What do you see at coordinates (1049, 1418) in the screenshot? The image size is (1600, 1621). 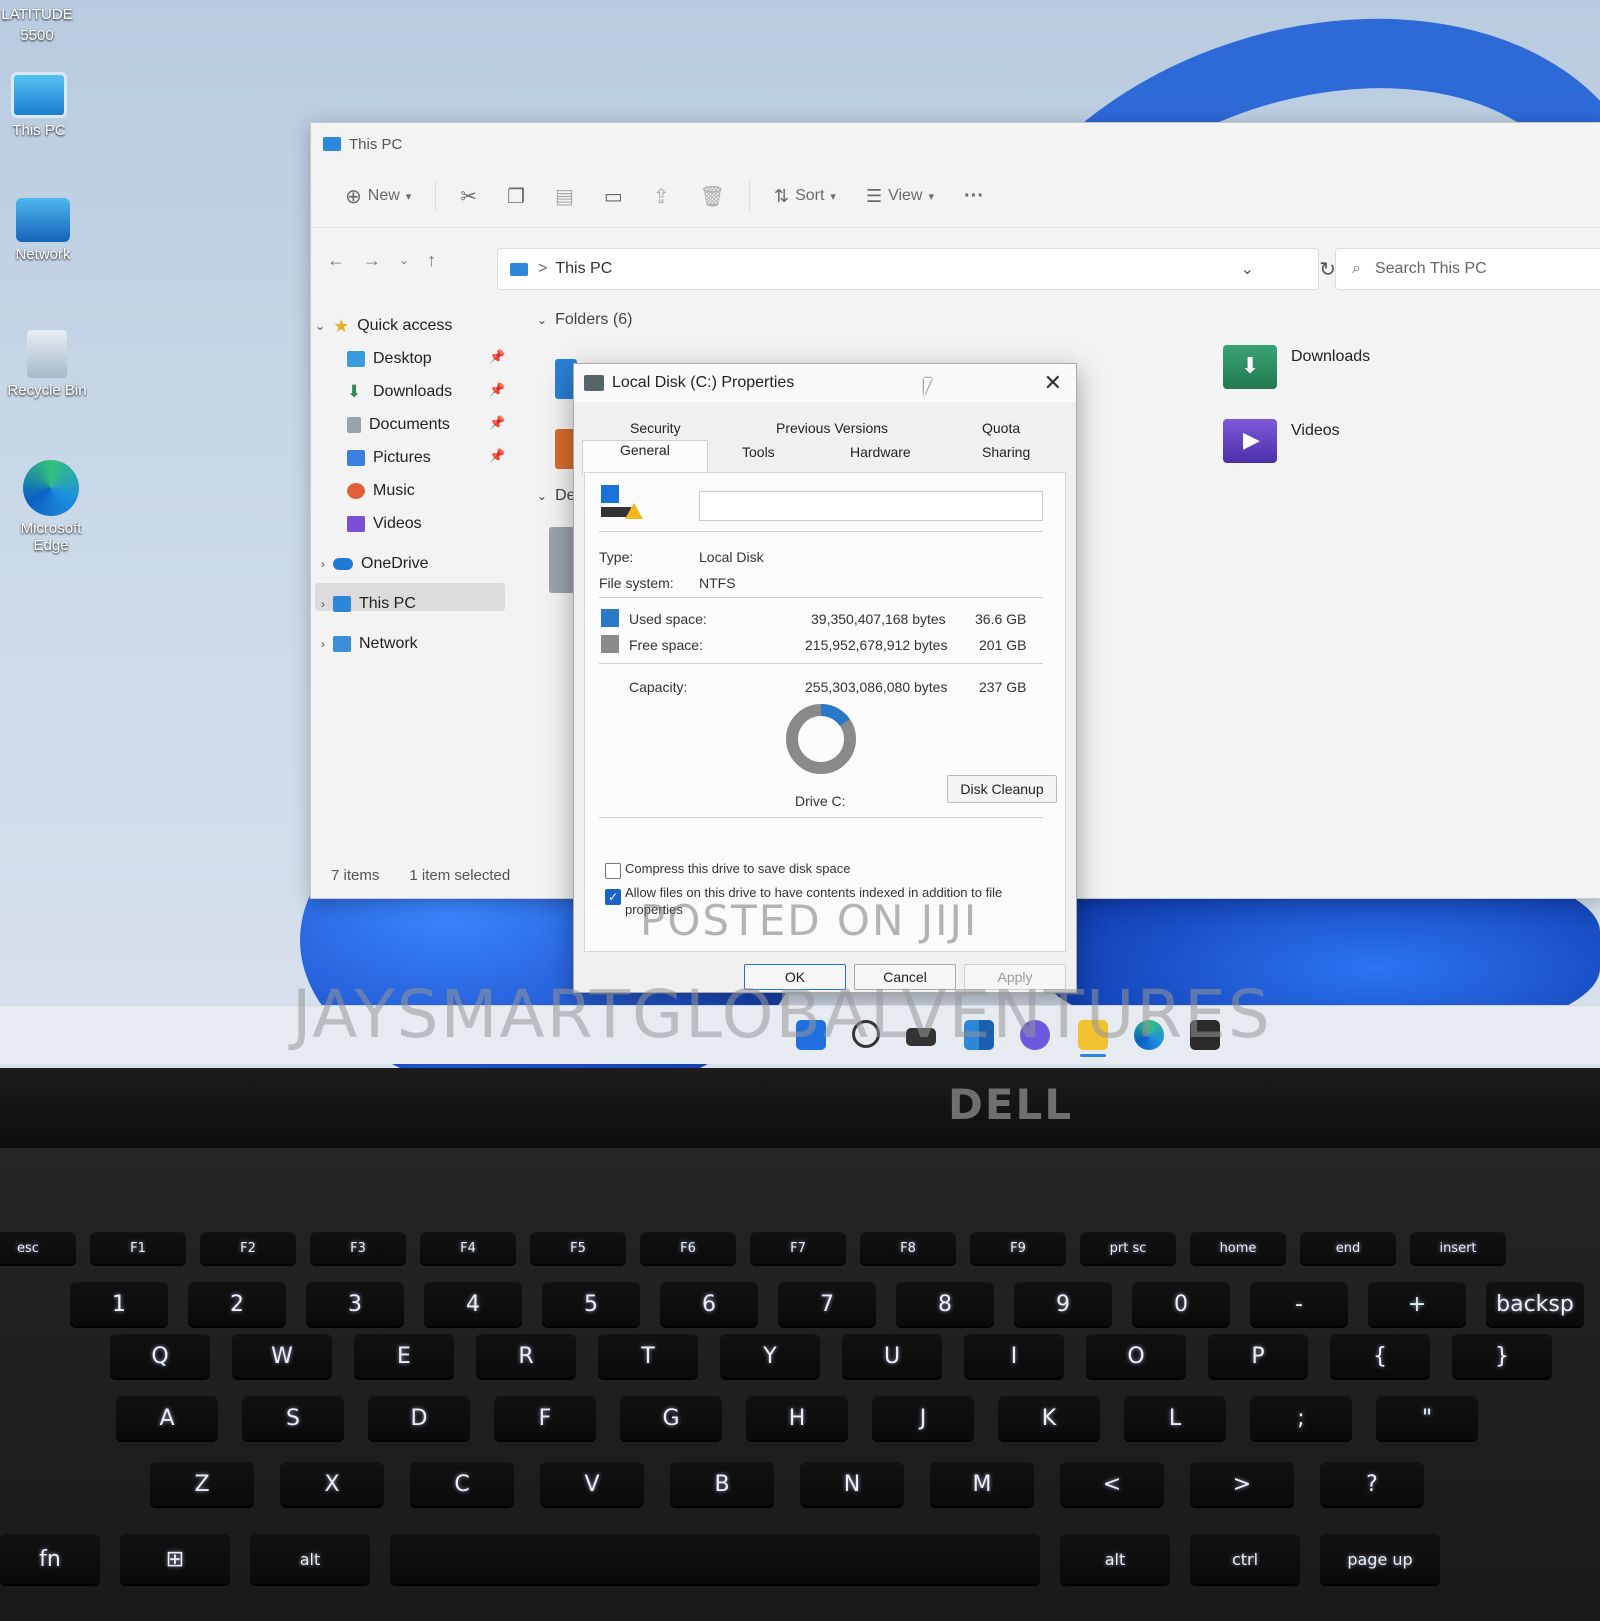 I see `key: K` at bounding box center [1049, 1418].